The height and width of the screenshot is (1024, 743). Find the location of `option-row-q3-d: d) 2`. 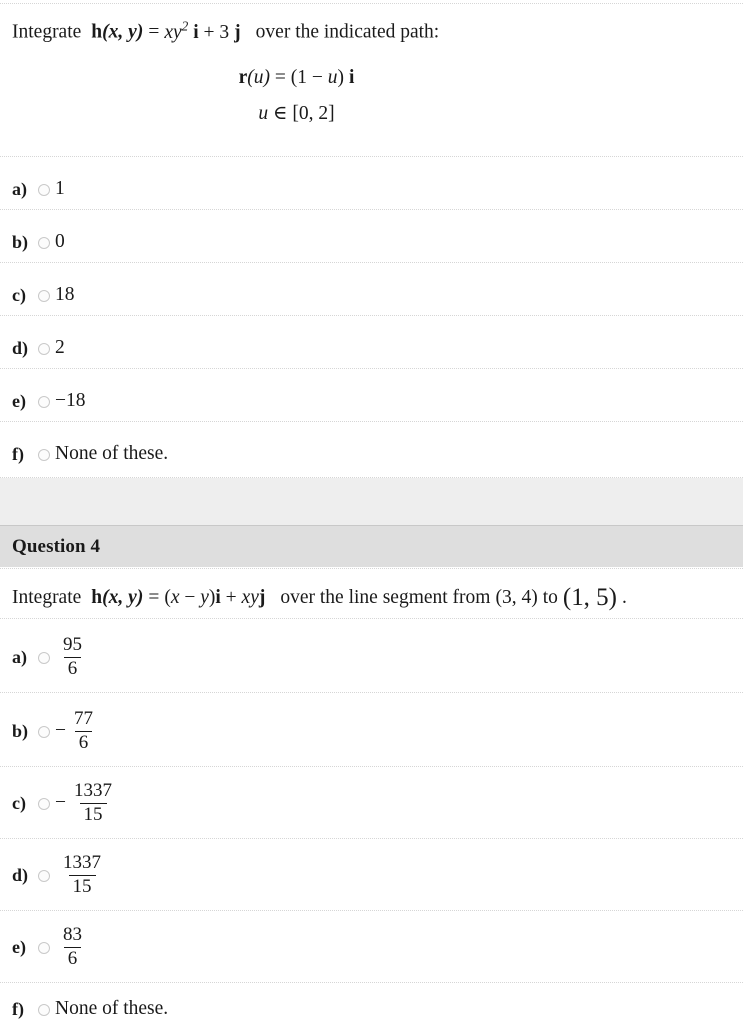

option-row-q3-d: d) 2 is located at coordinates (371, 348).